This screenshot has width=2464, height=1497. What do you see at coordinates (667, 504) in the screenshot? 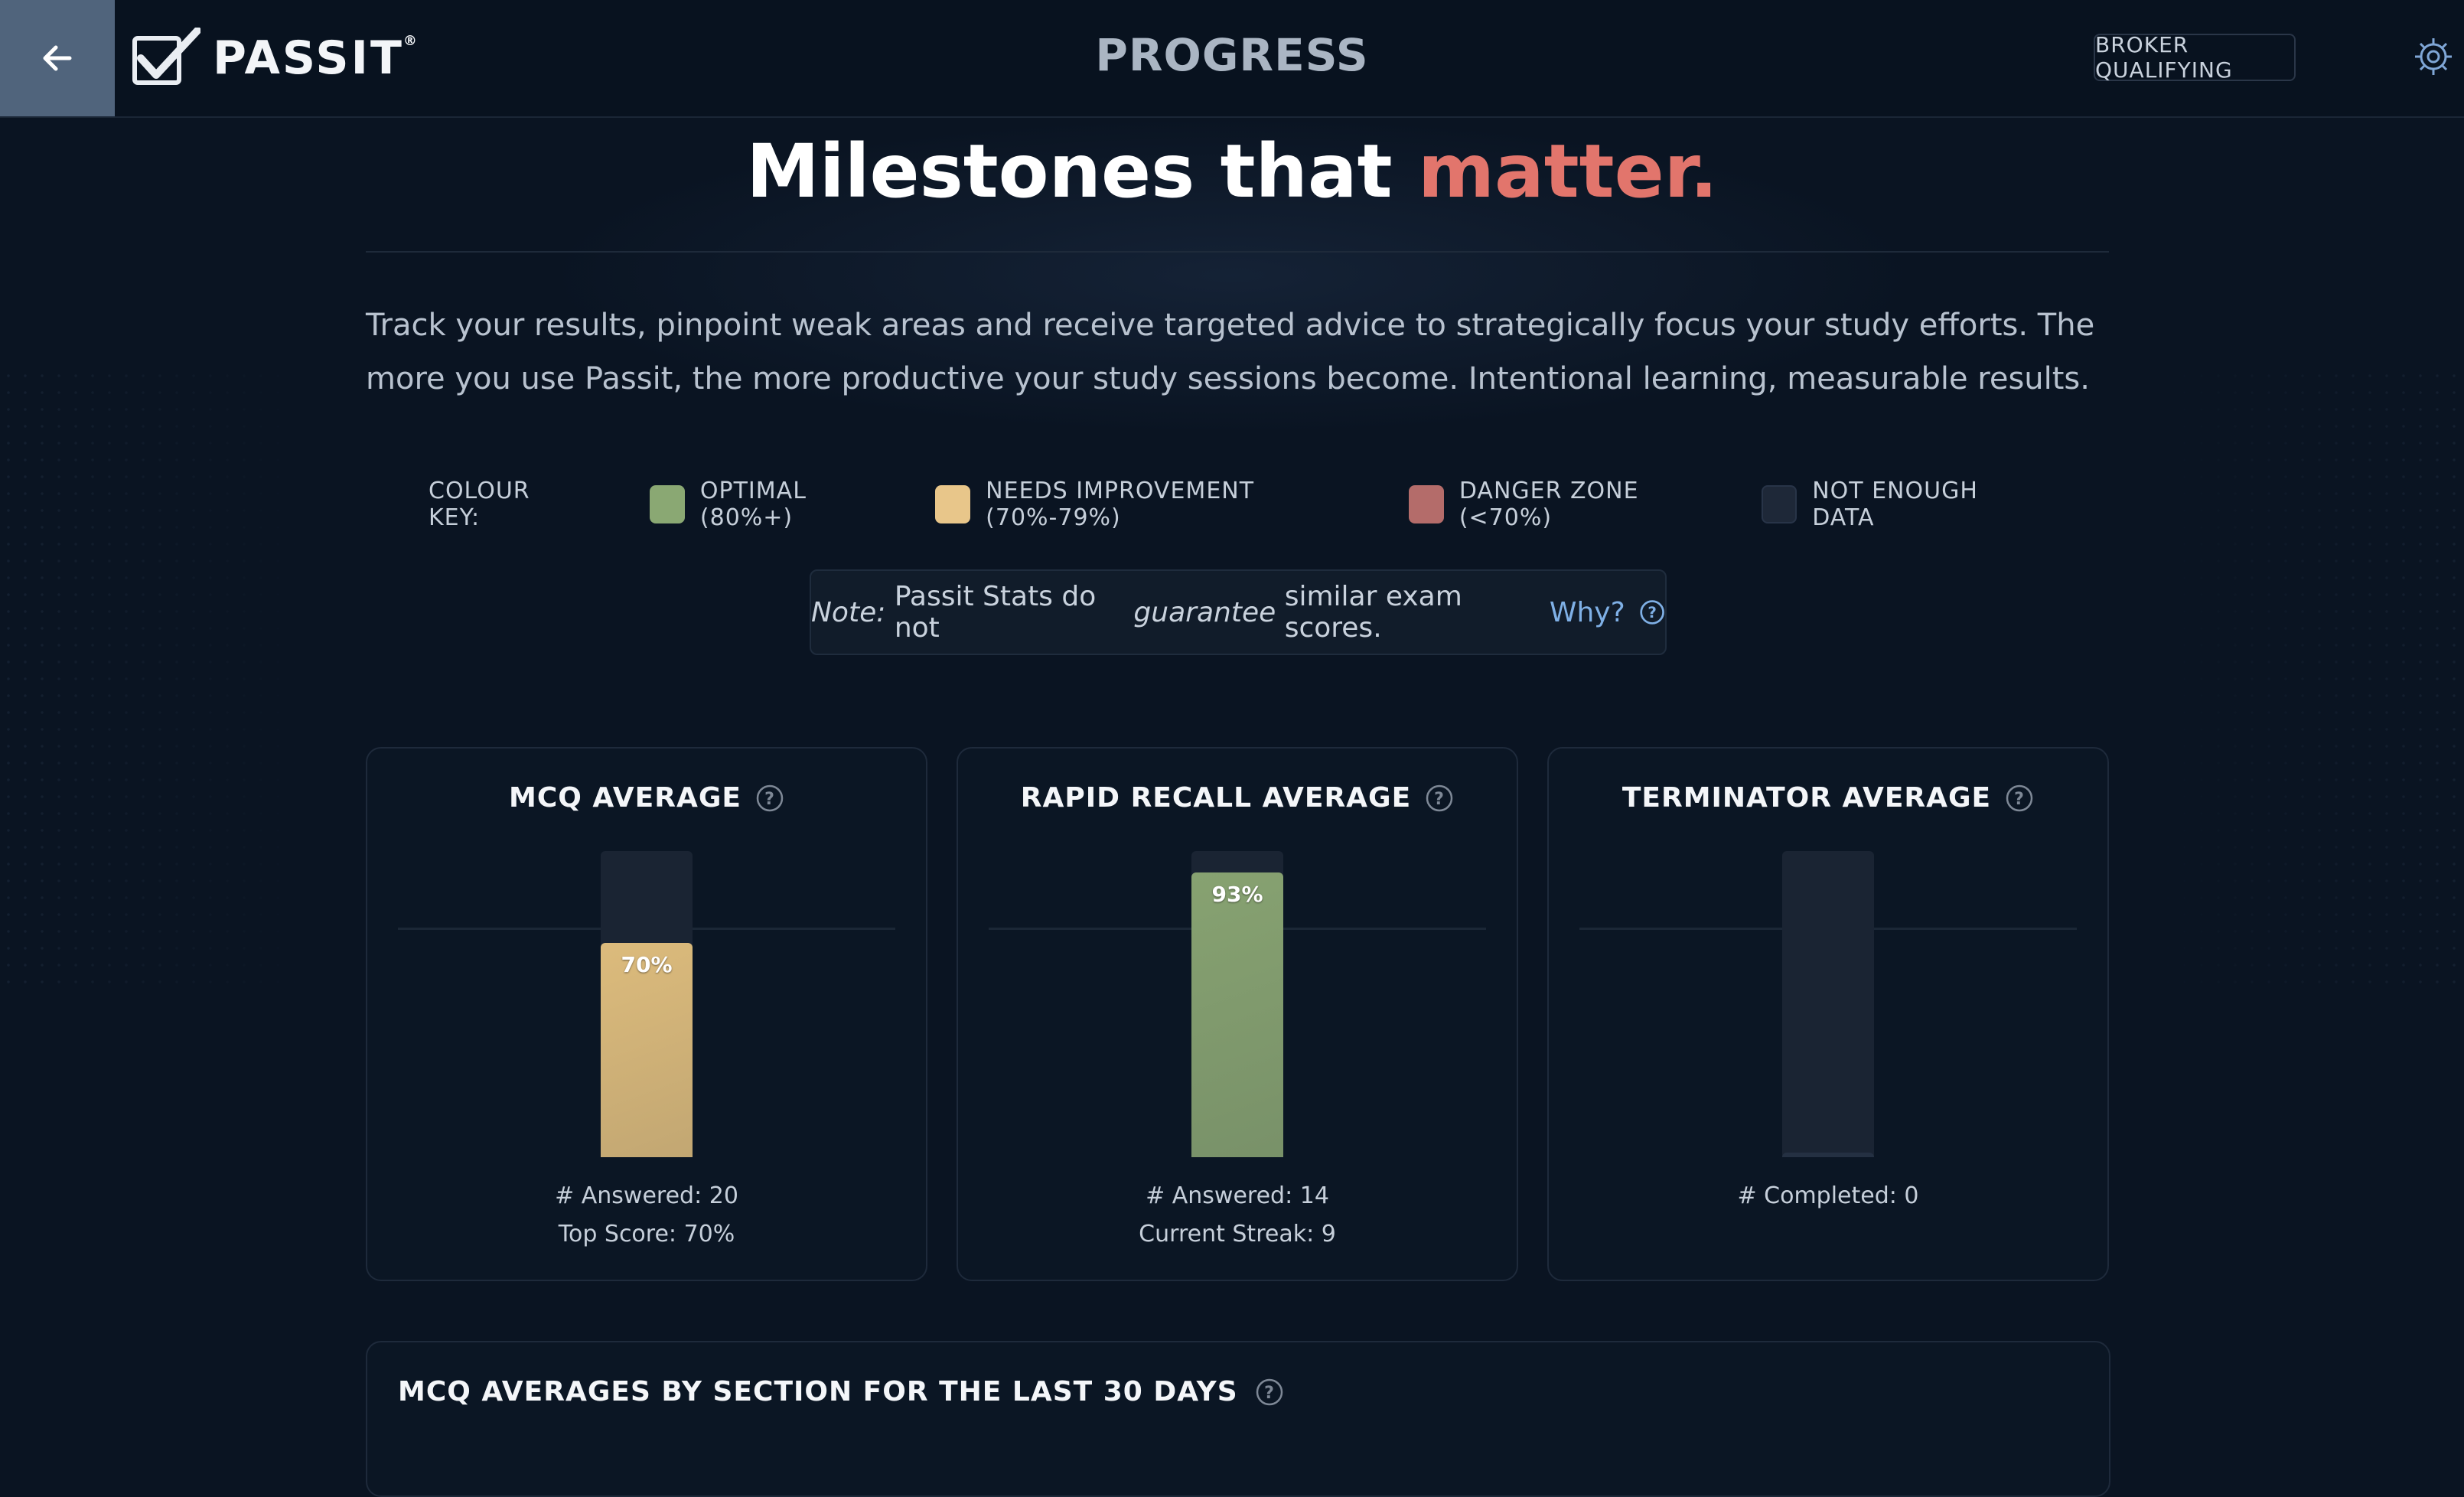
I see `swatch-optimal` at bounding box center [667, 504].